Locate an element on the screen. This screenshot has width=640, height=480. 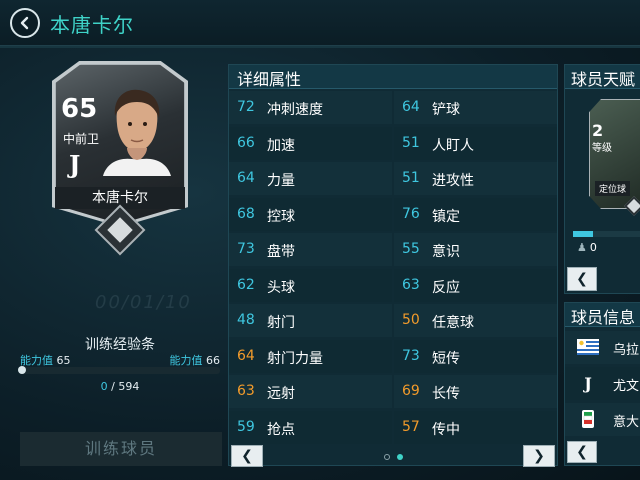
stat-value: 72 is located at coordinates (246, 107).